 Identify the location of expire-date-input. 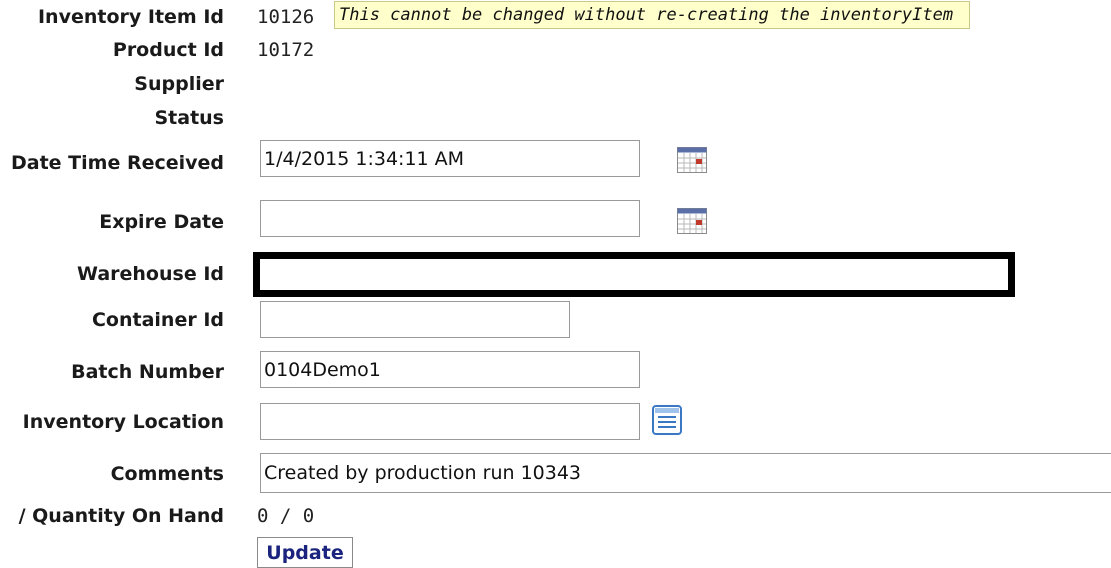
(450, 218).